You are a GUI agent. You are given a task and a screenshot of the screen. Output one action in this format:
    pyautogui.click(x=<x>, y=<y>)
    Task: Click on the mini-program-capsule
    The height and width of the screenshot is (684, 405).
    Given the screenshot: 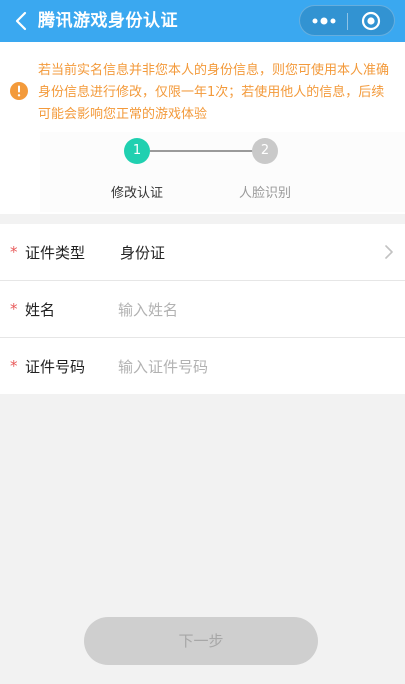 What is the action you would take?
    pyautogui.click(x=347, y=20)
    